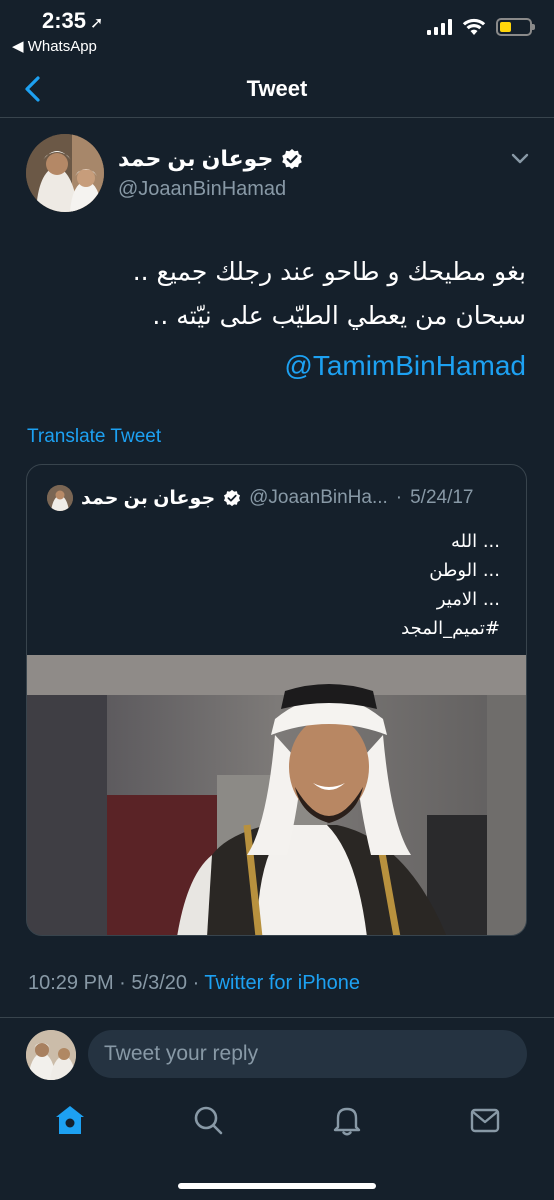 This screenshot has width=554, height=1200. Describe the element at coordinates (277, 1017) in the screenshot. I see `divider` at that location.